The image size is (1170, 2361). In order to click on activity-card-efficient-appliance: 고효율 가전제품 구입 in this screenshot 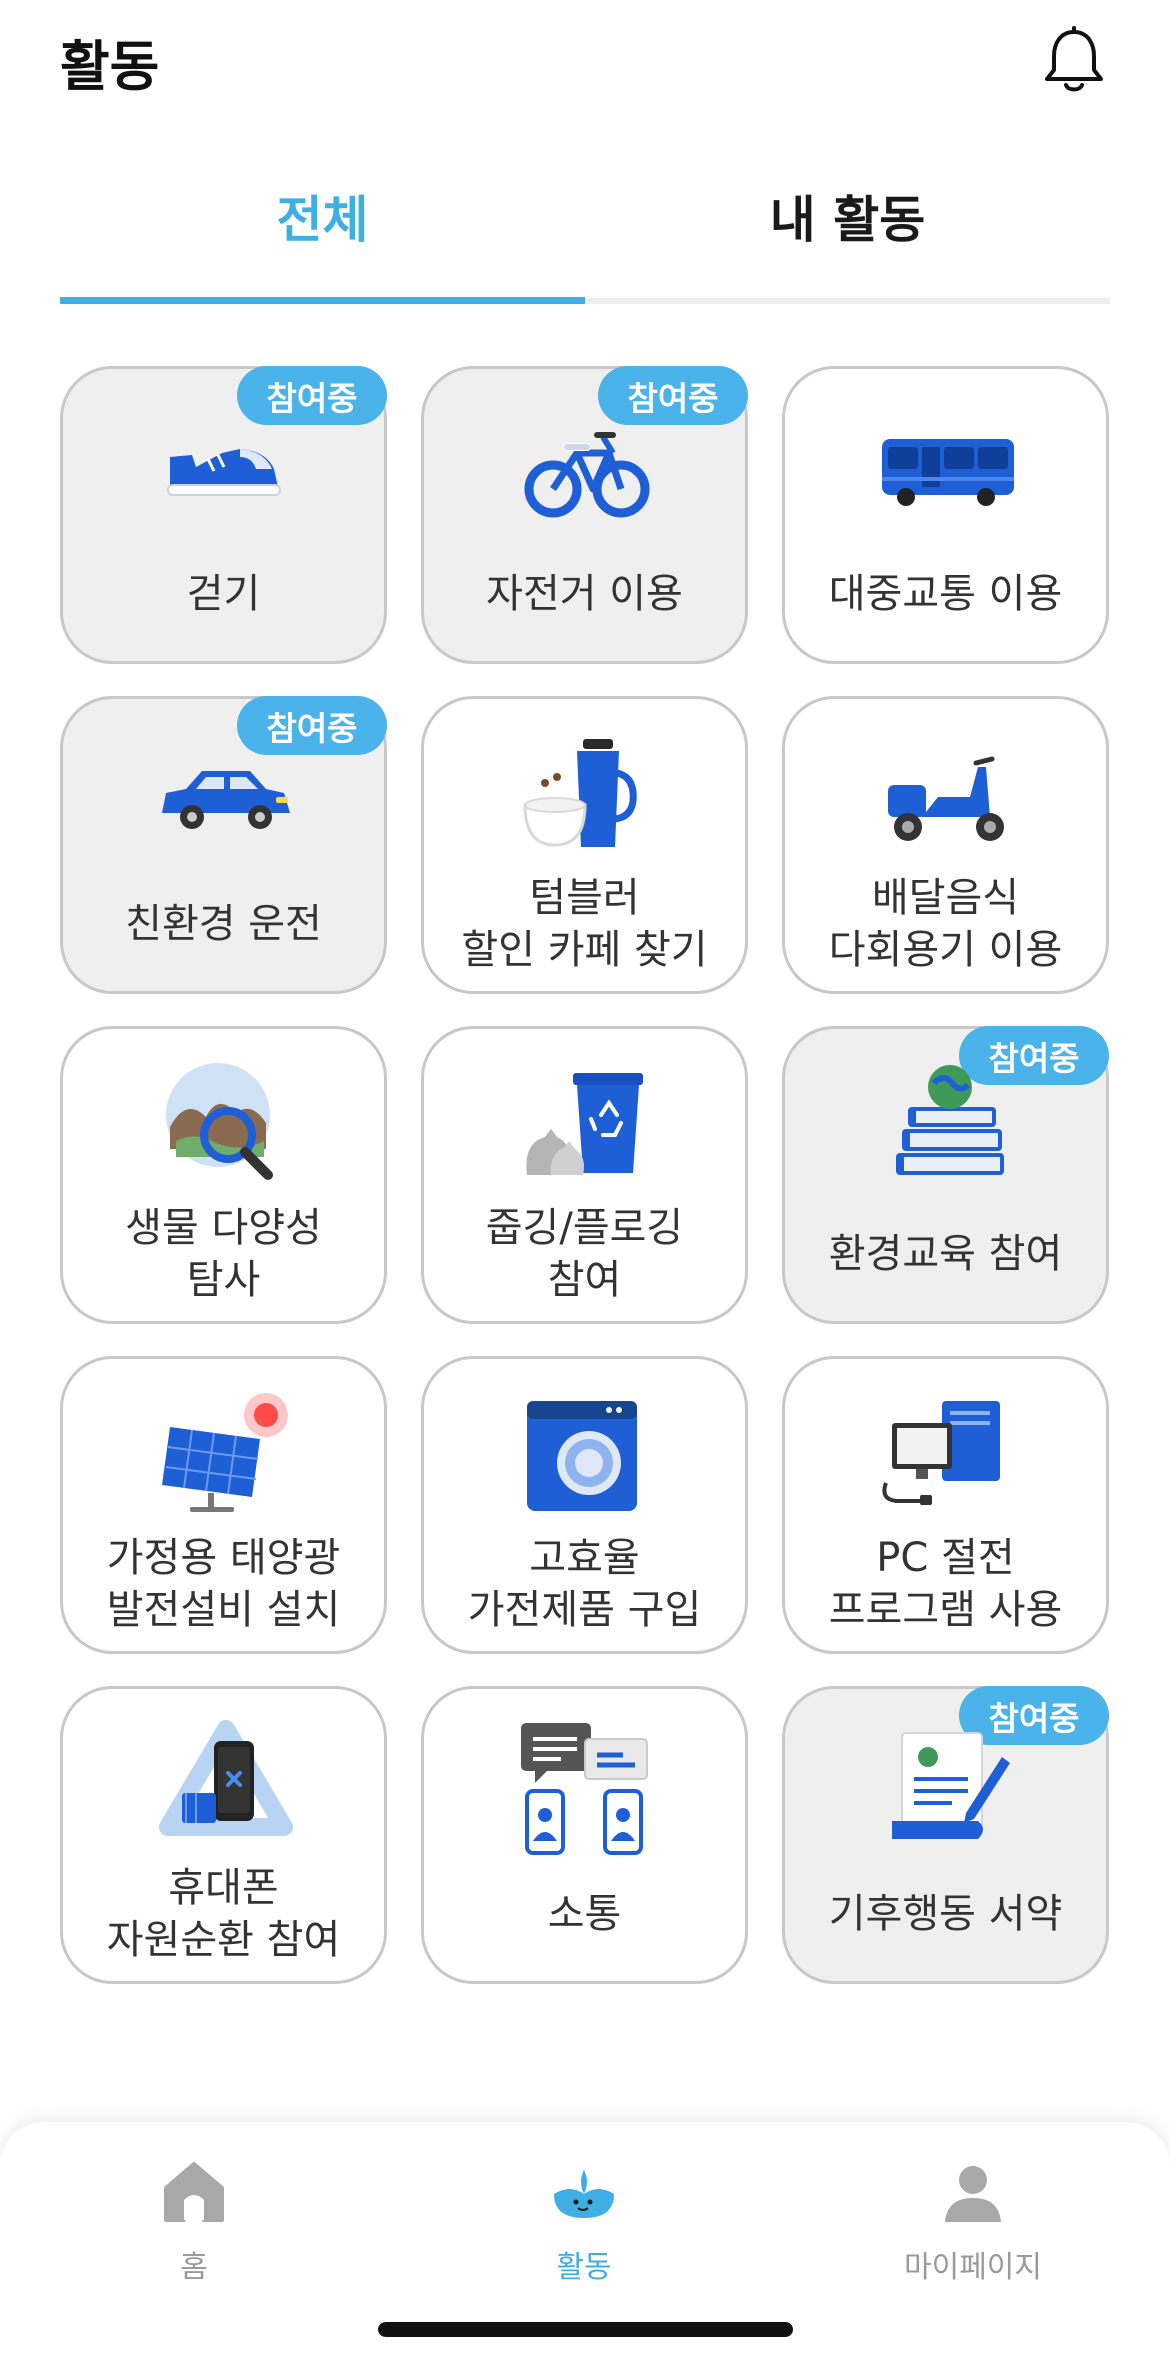, I will do `click(584, 1505)`.